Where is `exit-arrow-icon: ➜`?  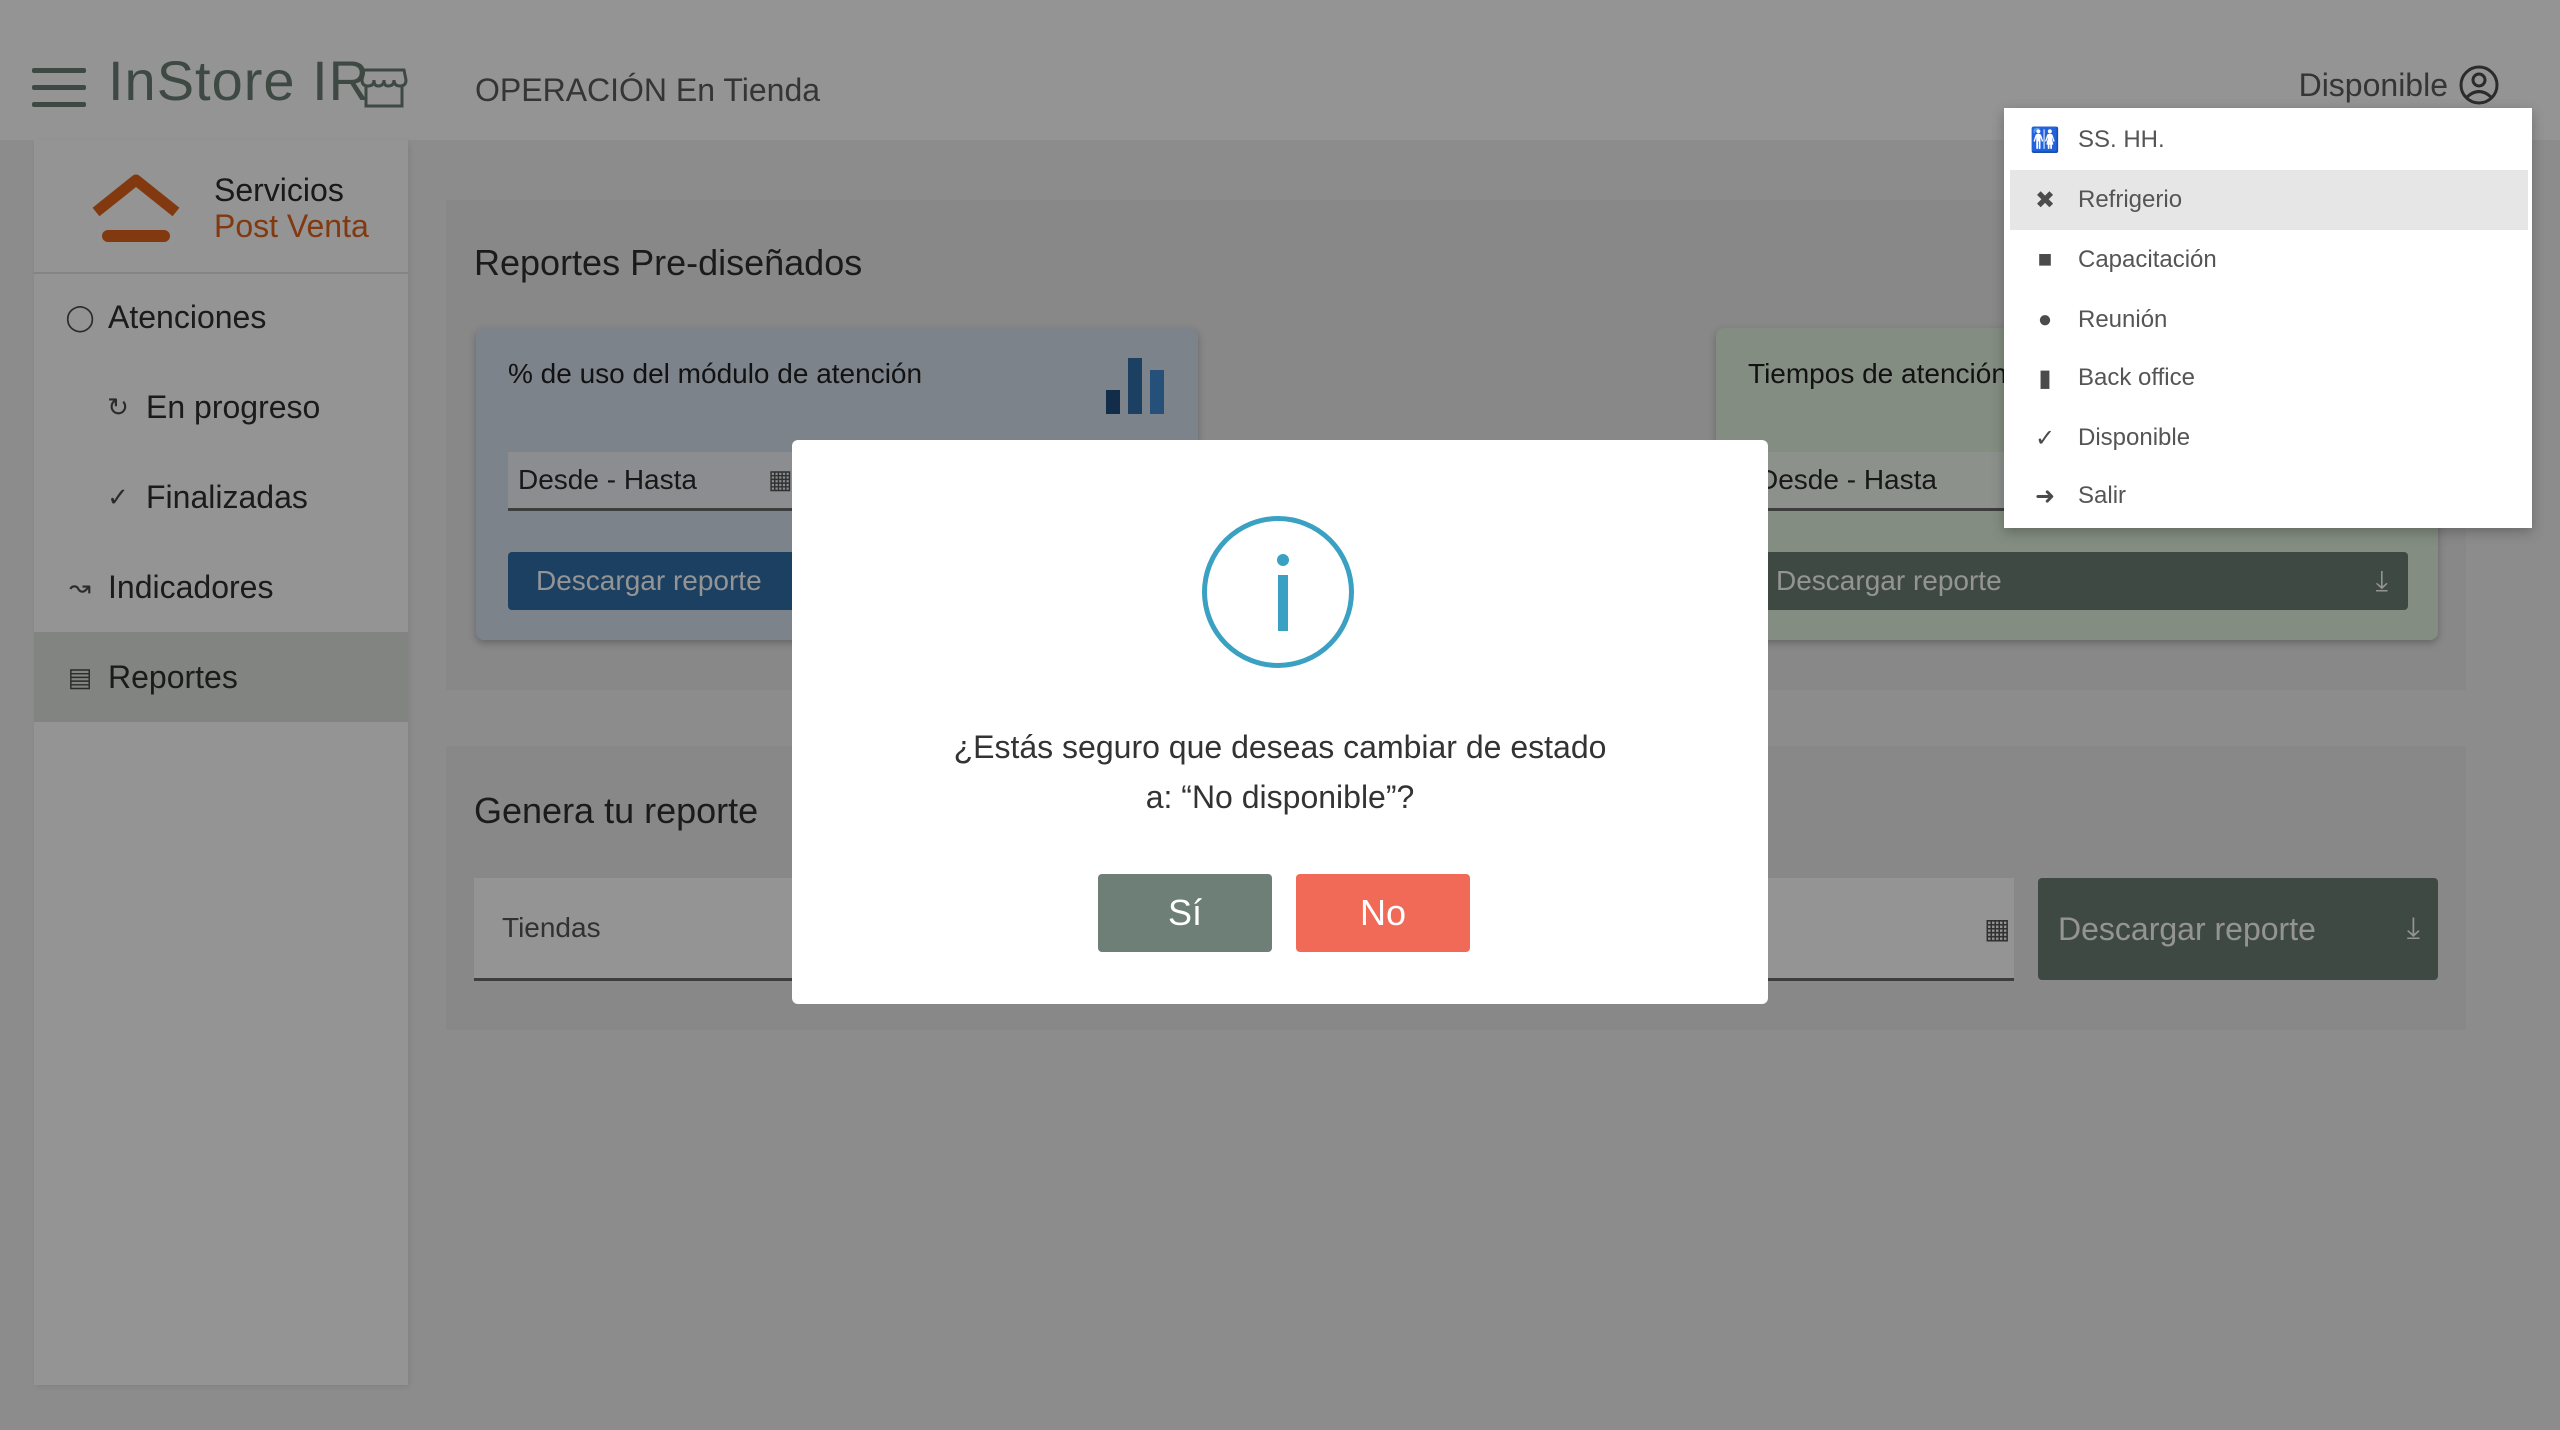
exit-arrow-icon: ➜ is located at coordinates (2045, 496).